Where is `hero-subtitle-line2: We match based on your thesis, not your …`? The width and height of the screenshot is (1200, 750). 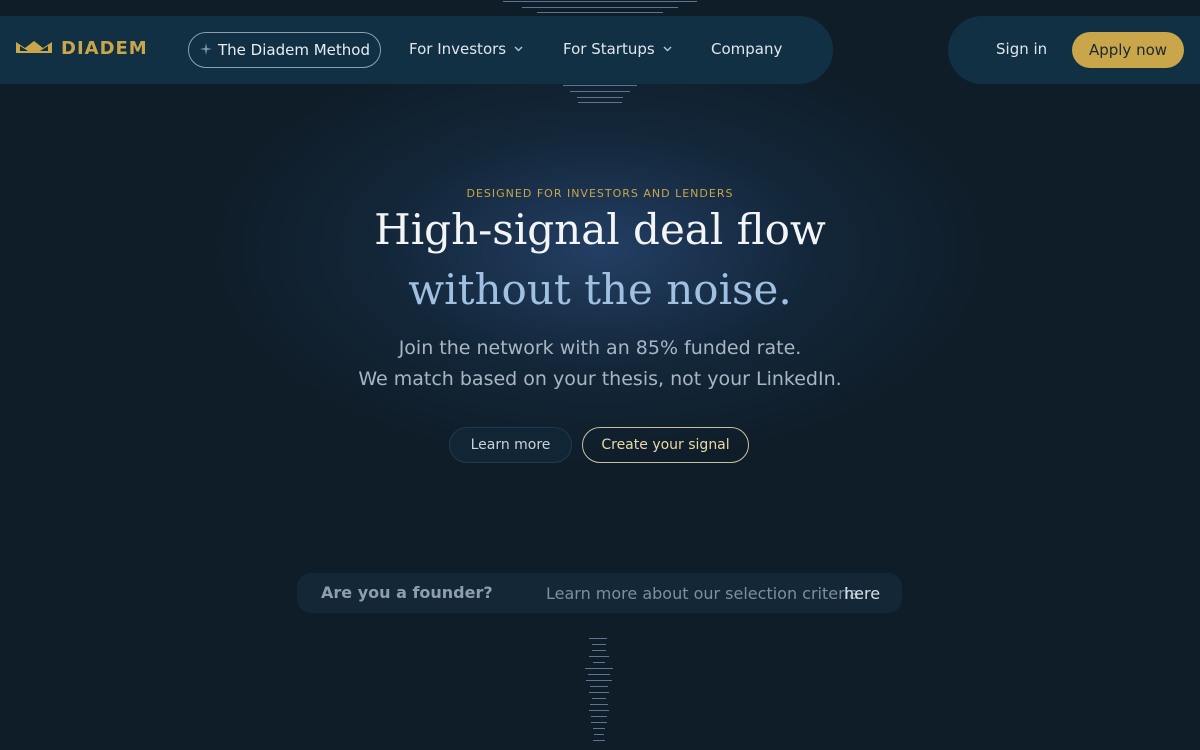
hero-subtitle-line2: We match based on your thesis, not your … is located at coordinates (600, 379).